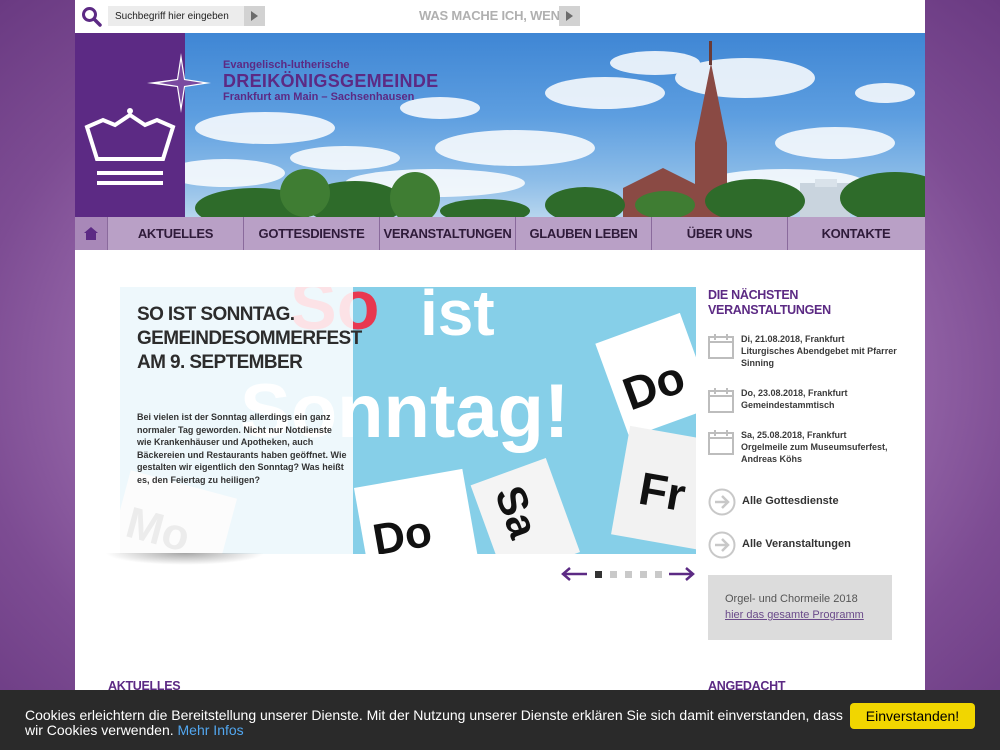 This screenshot has height=750, width=1000. I want to click on link-alle-veranstaltungen: Alle Veranstaltungen, so click(803, 545).